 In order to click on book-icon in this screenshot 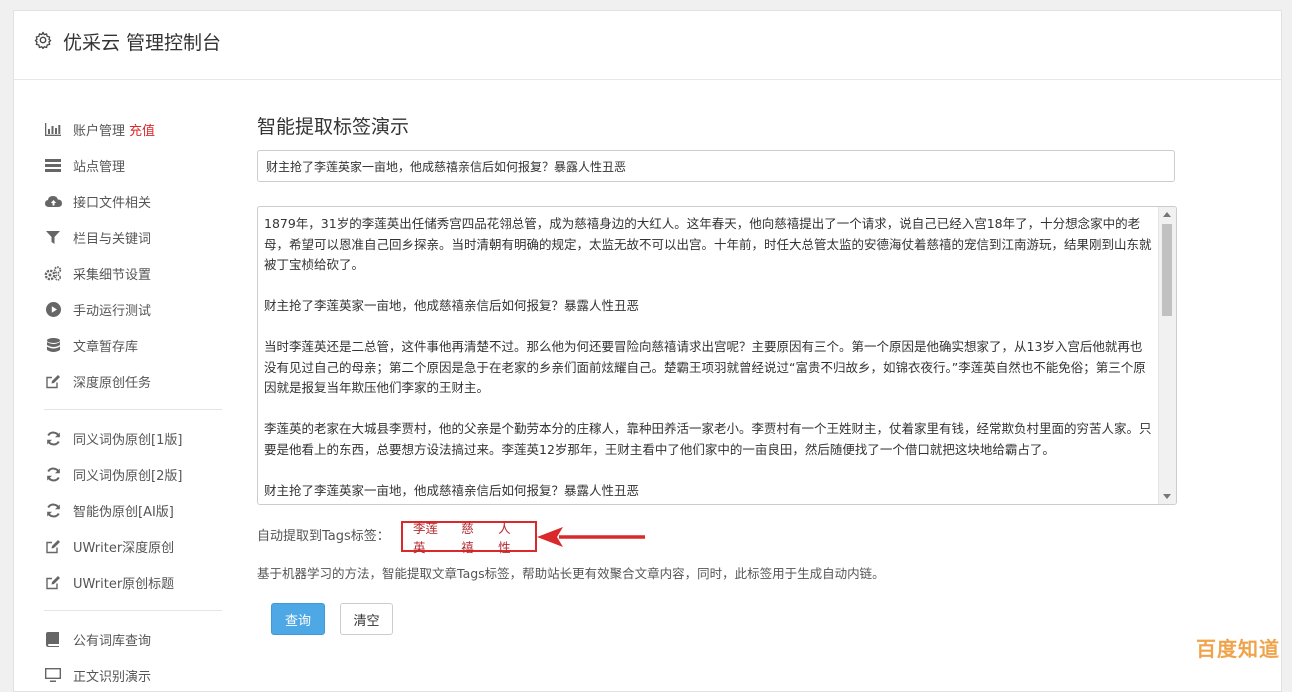, I will do `click(53, 639)`.